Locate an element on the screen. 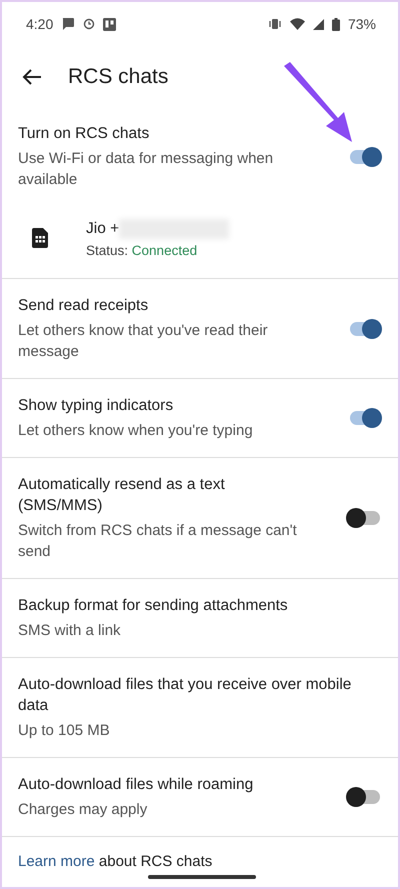  setting-description: Up to 105 MB is located at coordinates (64, 731).